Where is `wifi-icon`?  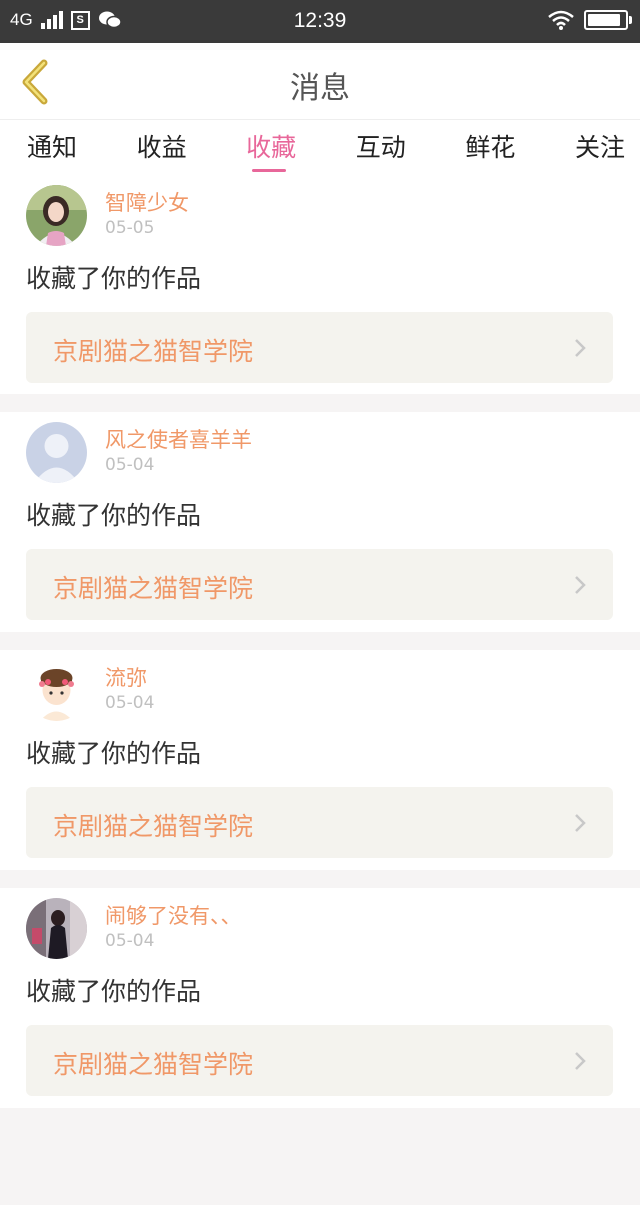 wifi-icon is located at coordinates (561, 20).